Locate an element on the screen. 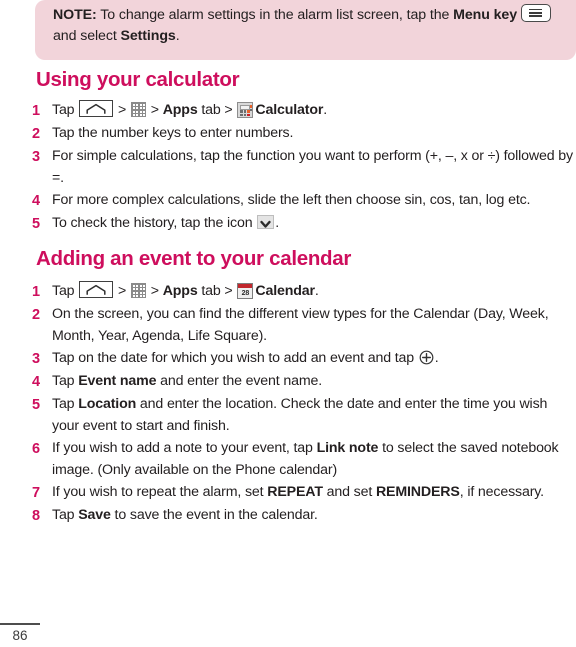 The height and width of the screenshot is (647, 576). step-item: 5 To check the history, tap the icon . is located at coordinates (304, 224).